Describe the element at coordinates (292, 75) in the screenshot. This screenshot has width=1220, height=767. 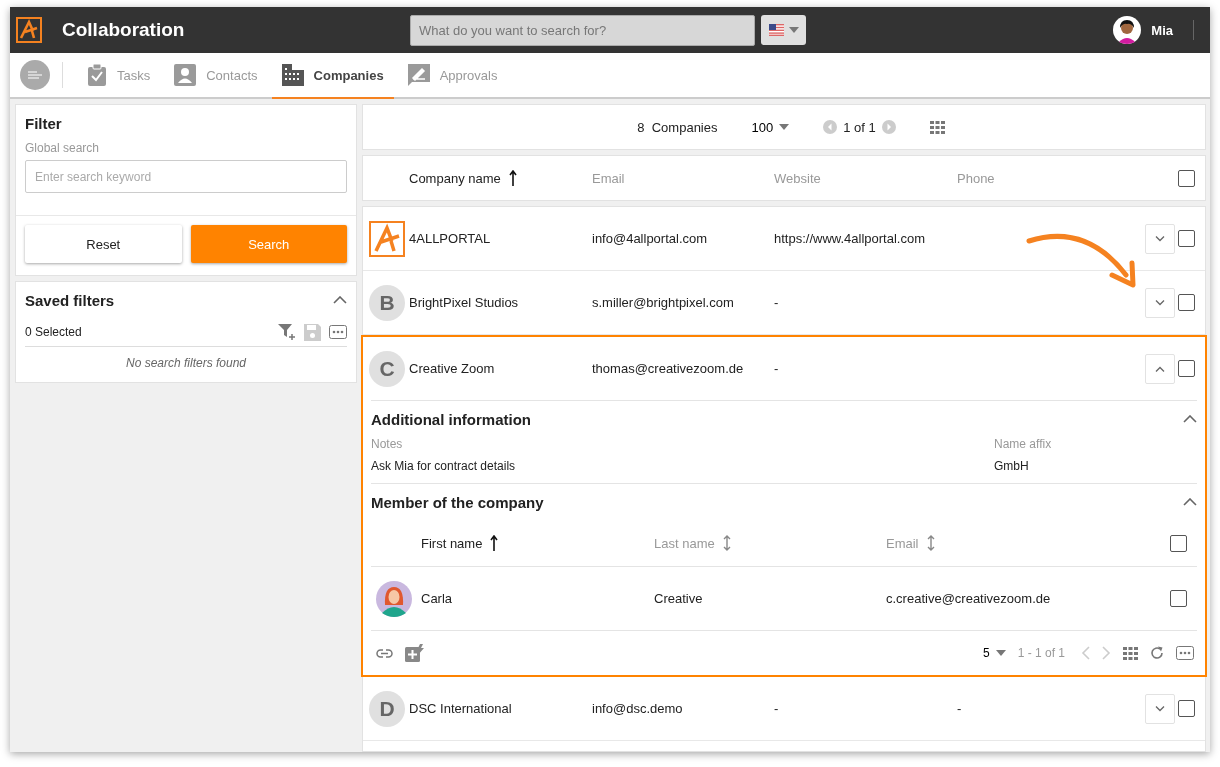
I see `building-icon` at that location.